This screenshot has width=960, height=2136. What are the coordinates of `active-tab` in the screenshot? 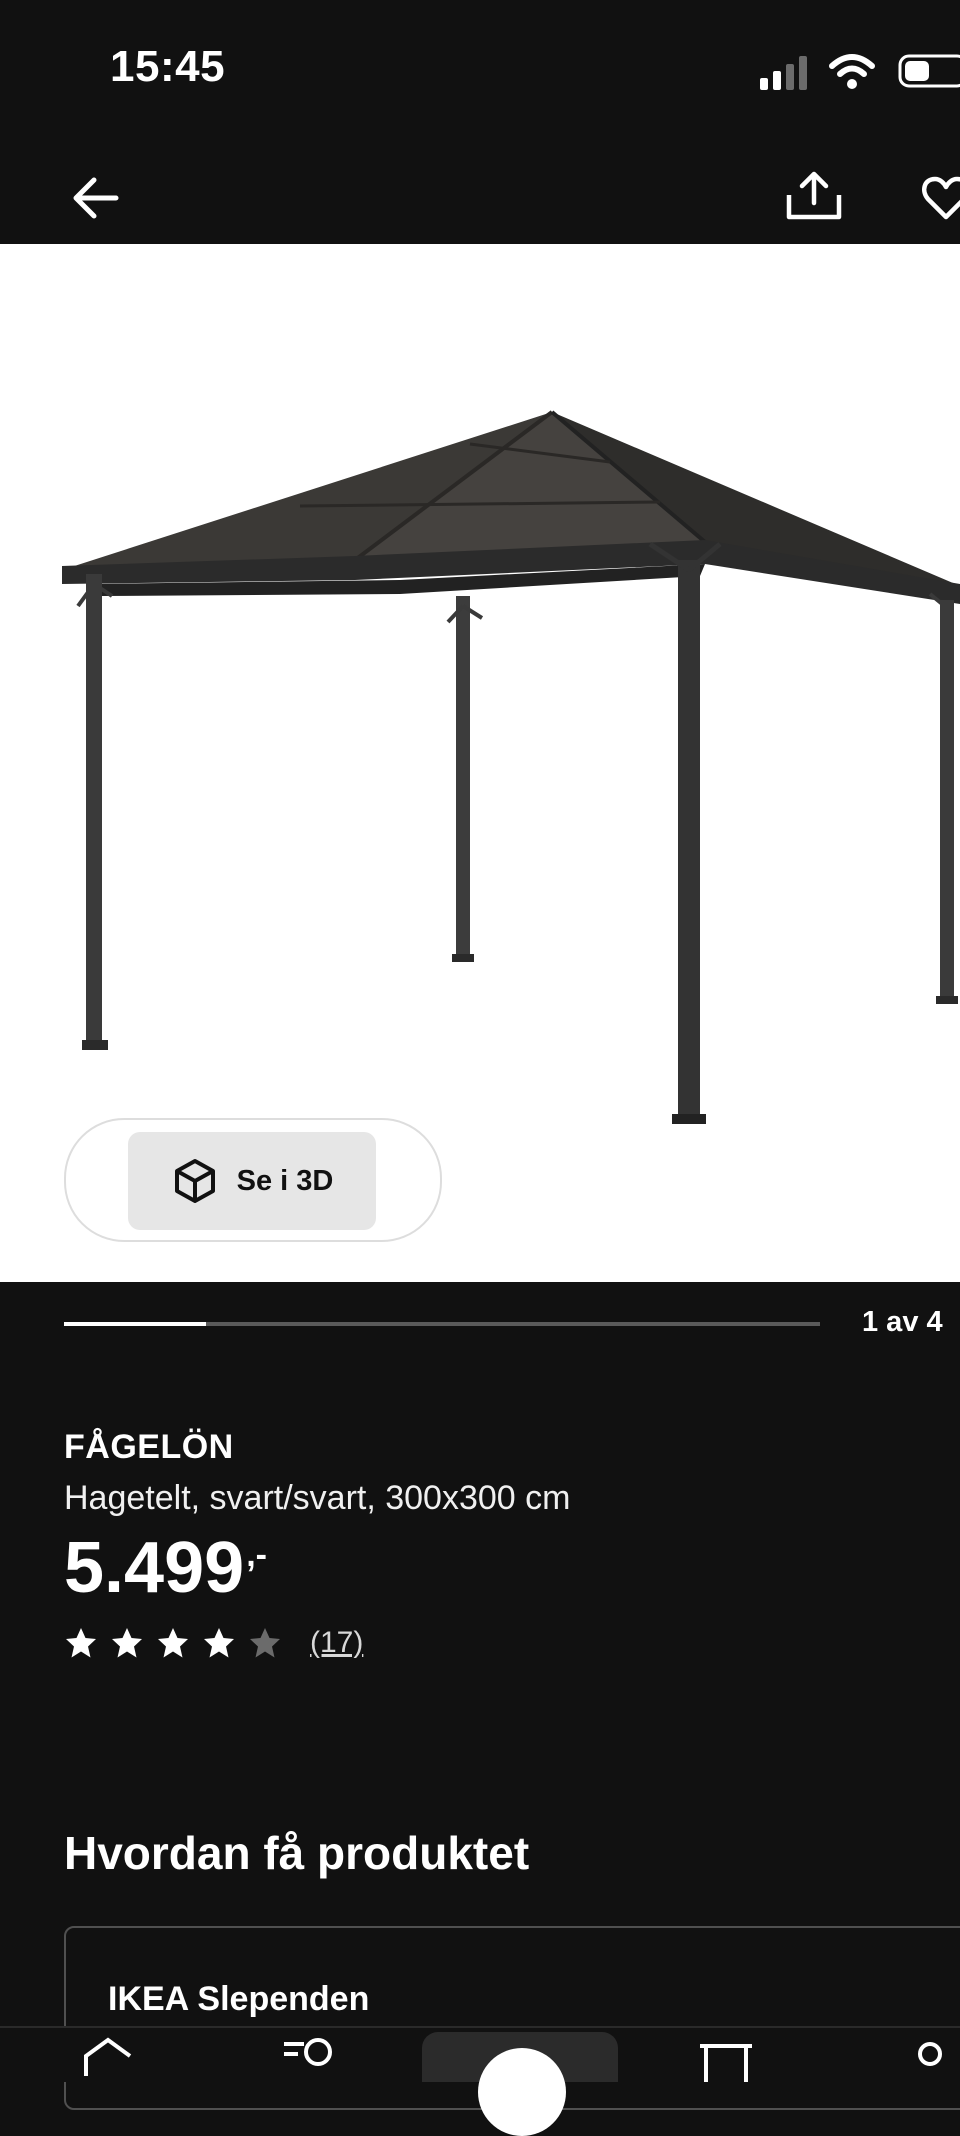 It's located at (520, 2084).